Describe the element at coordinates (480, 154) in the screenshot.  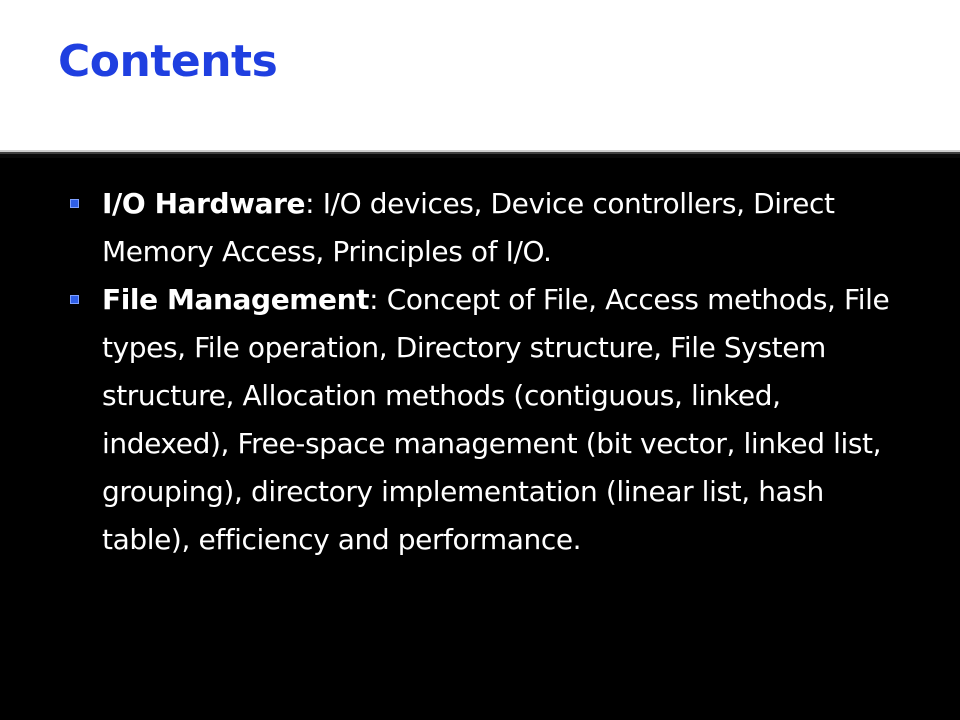
I see `header-divider` at that location.